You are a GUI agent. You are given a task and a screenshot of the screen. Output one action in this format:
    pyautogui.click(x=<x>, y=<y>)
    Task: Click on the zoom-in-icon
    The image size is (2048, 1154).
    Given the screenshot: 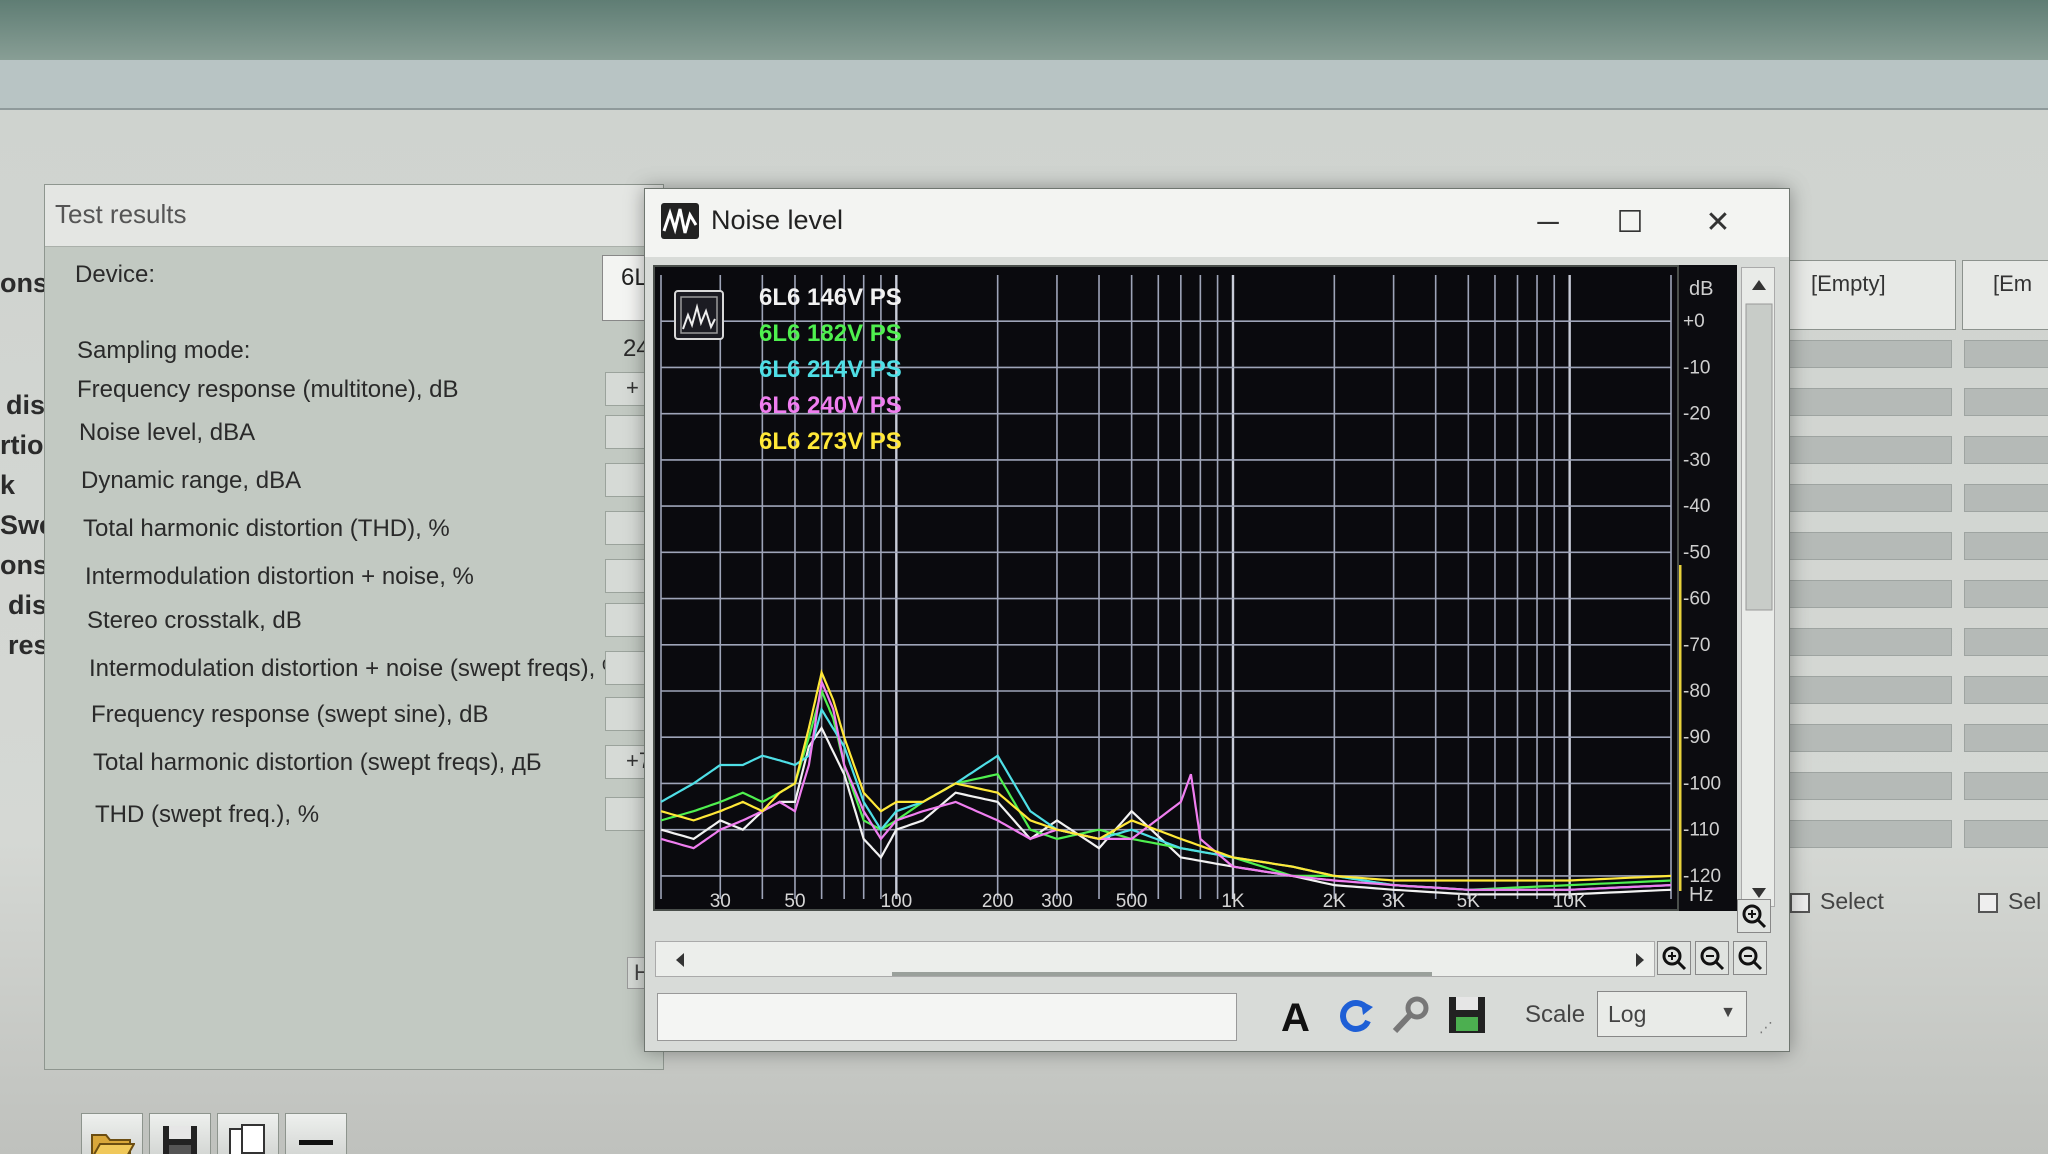 What is the action you would take?
    pyautogui.click(x=1754, y=916)
    